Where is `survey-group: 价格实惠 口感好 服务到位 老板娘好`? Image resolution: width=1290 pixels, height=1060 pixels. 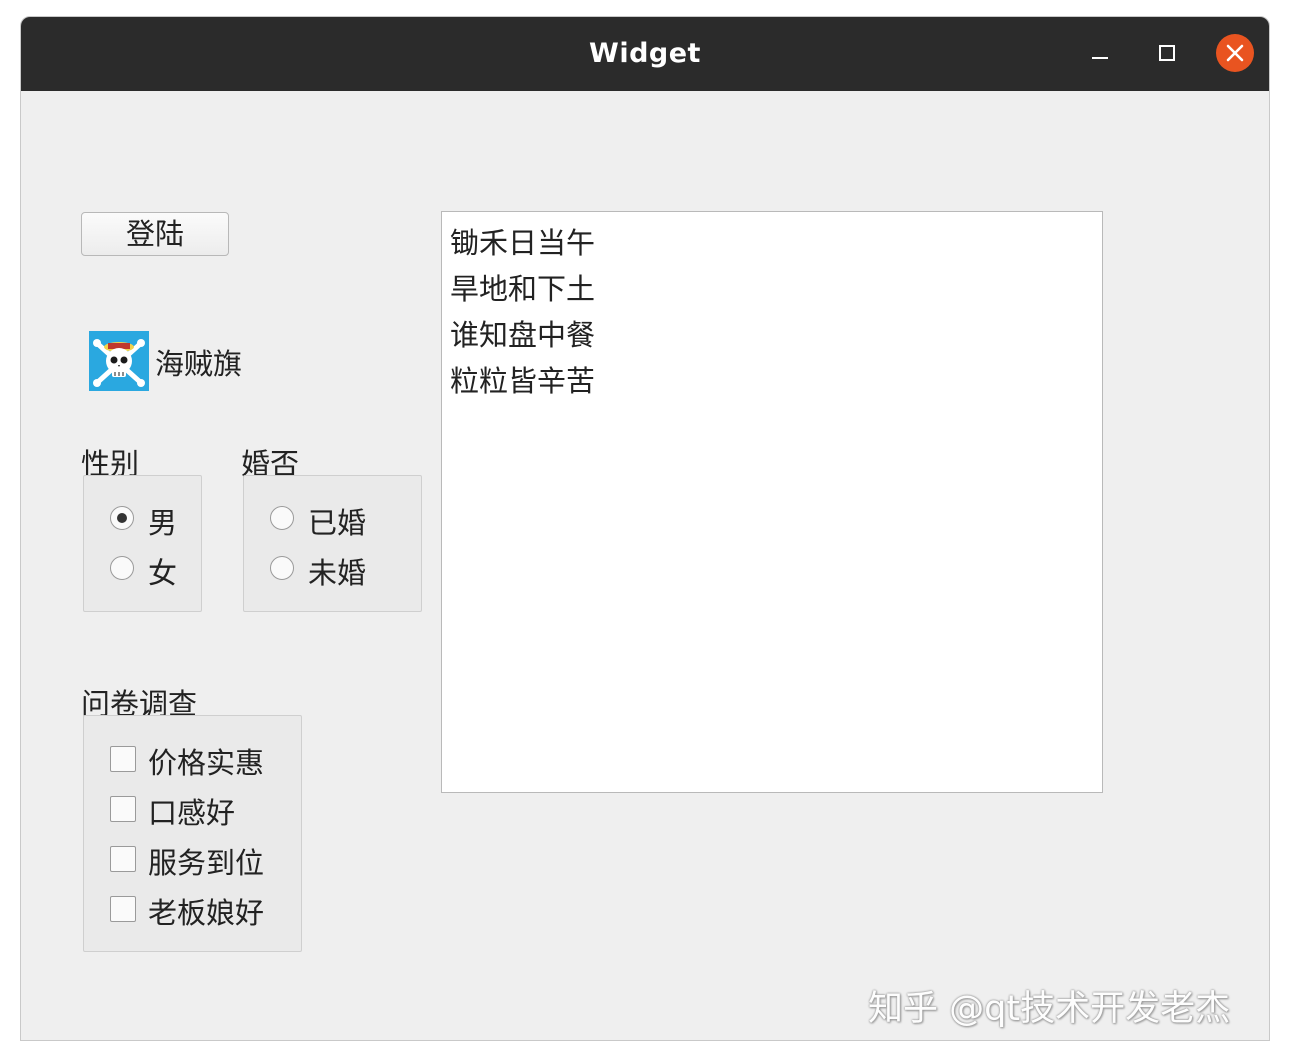
survey-group: 价格实惠 口感好 服务到位 老板娘好 is located at coordinates (192, 833).